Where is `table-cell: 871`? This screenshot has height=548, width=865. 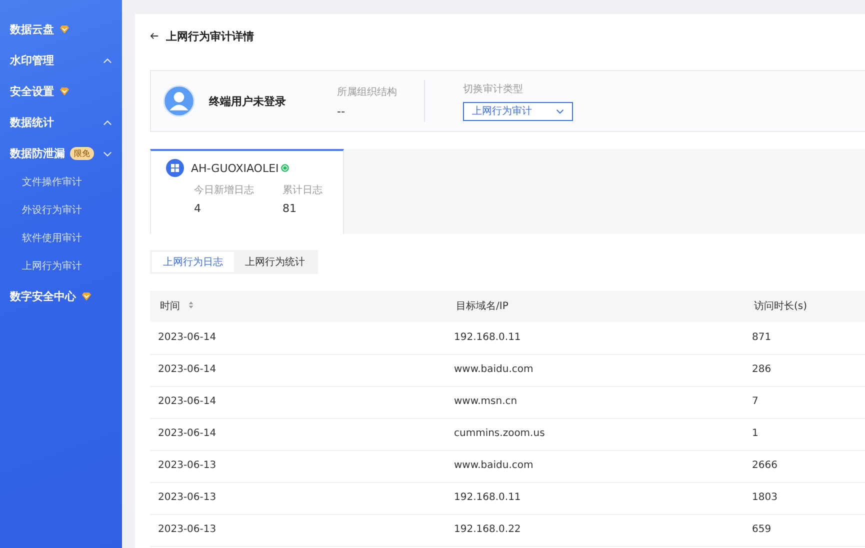
table-cell: 871 is located at coordinates (762, 337).